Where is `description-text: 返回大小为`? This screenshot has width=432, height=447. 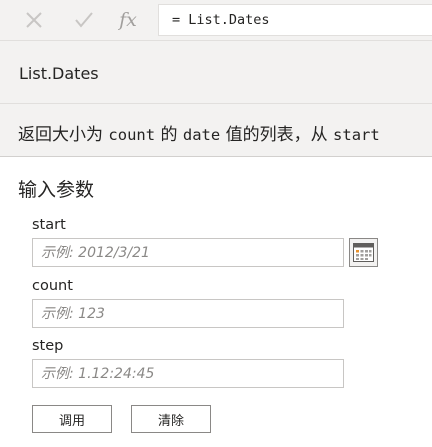 description-text: 返回大小为 is located at coordinates (63, 135).